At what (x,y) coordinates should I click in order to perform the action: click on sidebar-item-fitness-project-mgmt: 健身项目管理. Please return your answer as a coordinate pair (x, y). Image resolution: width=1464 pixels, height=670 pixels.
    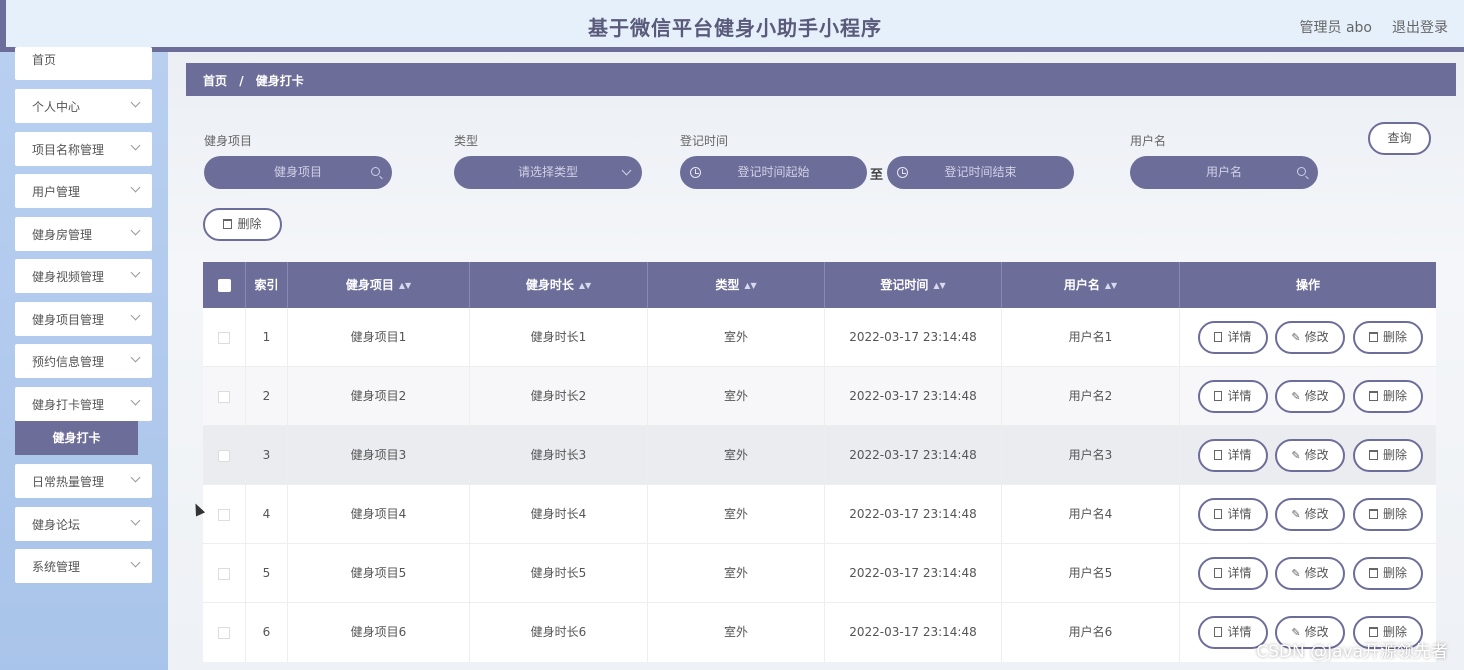
    Looking at the image, I should click on (83, 319).